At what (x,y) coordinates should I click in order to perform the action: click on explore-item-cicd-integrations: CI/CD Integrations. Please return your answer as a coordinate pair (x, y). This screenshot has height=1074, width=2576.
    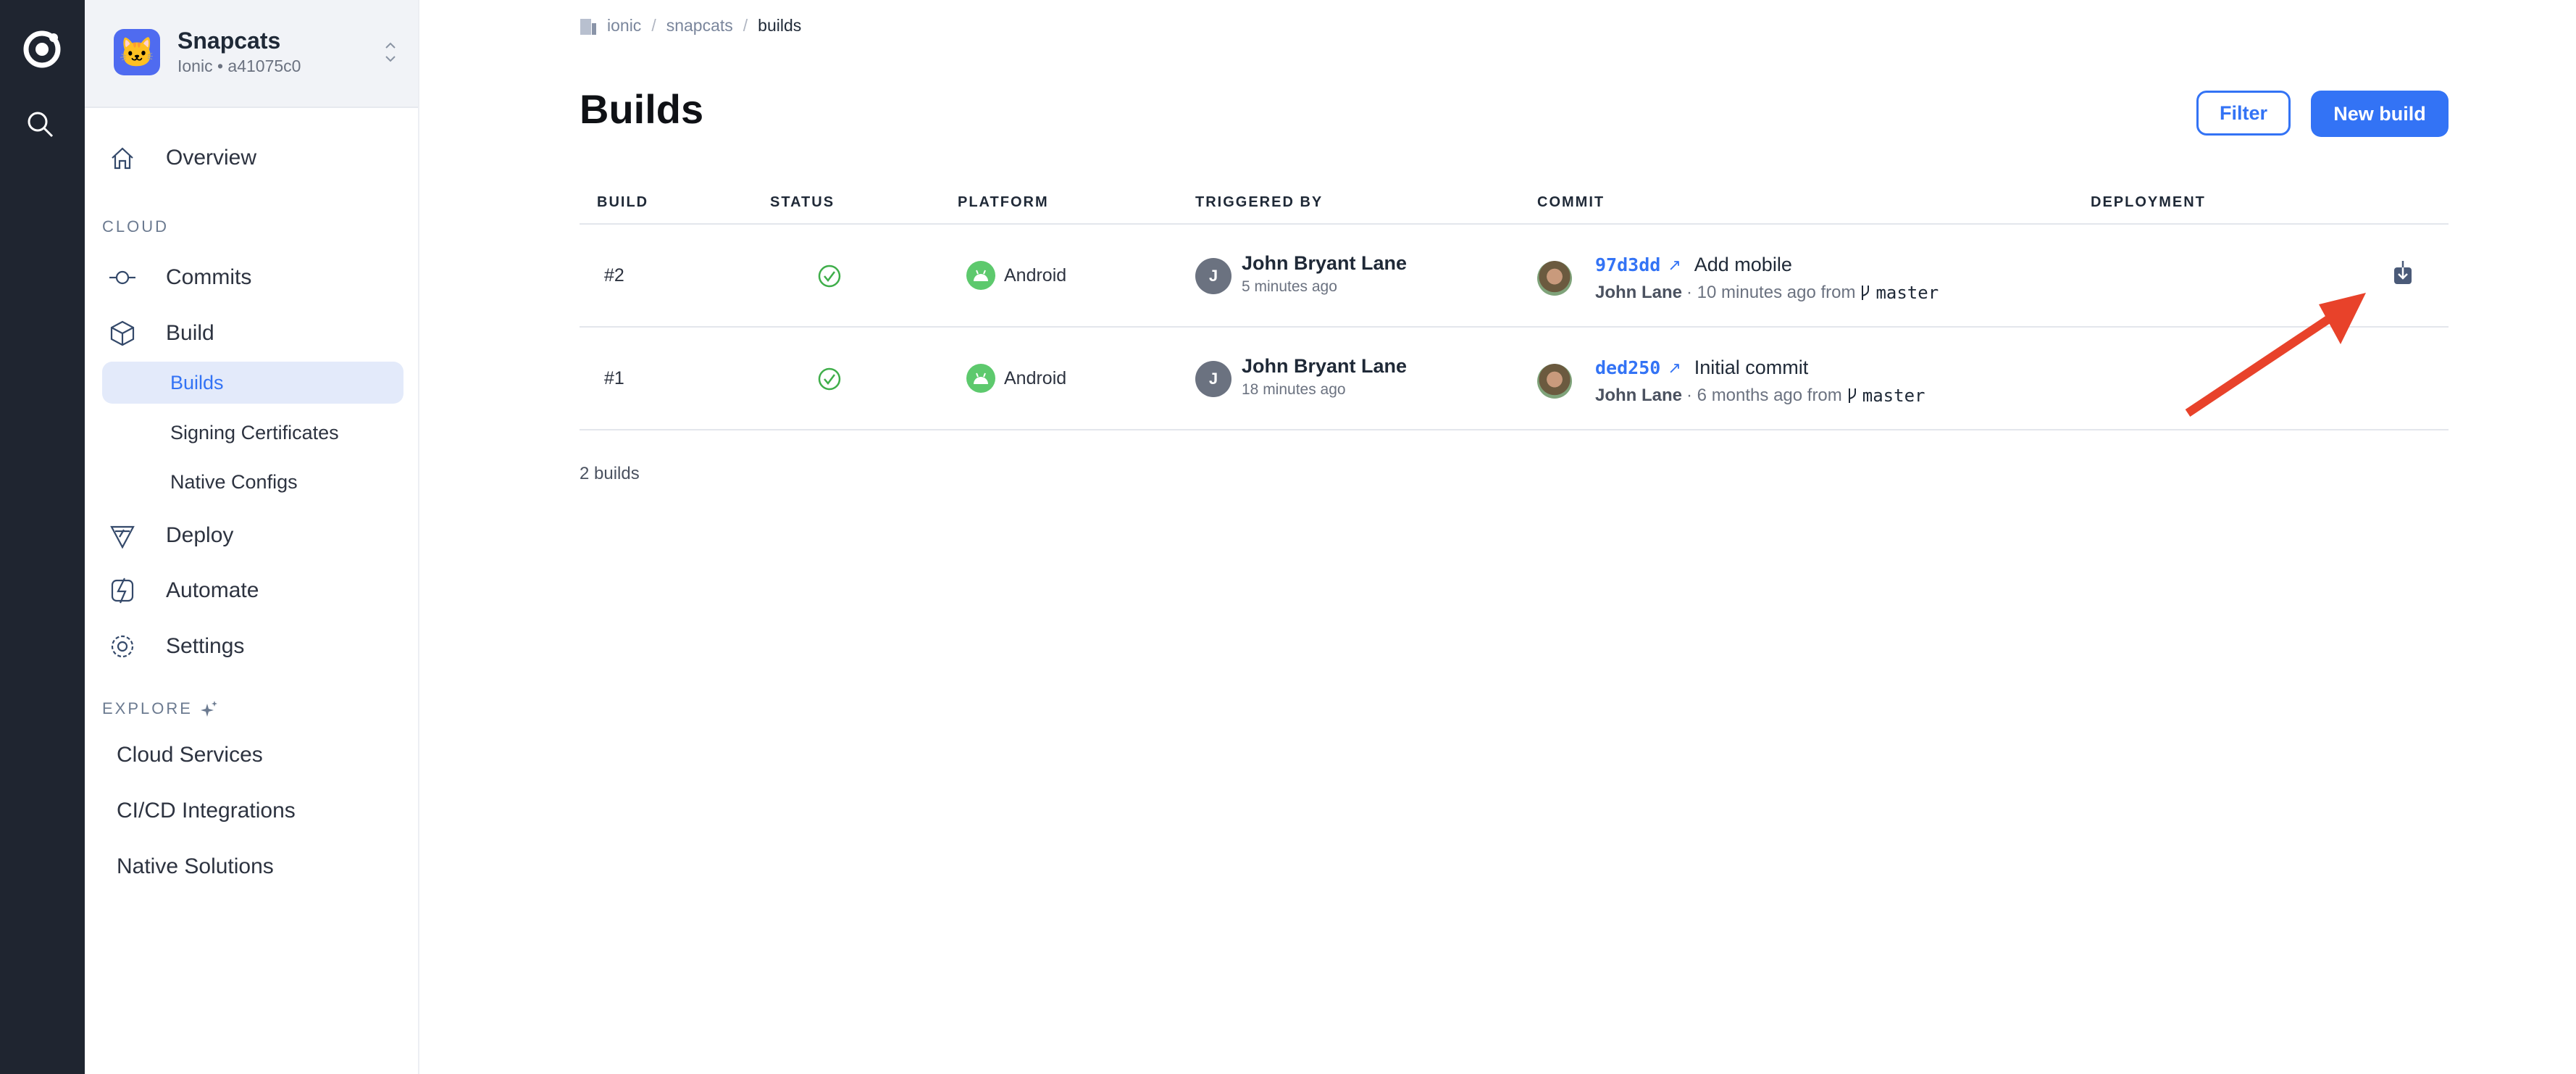
    Looking at the image, I should click on (206, 811).